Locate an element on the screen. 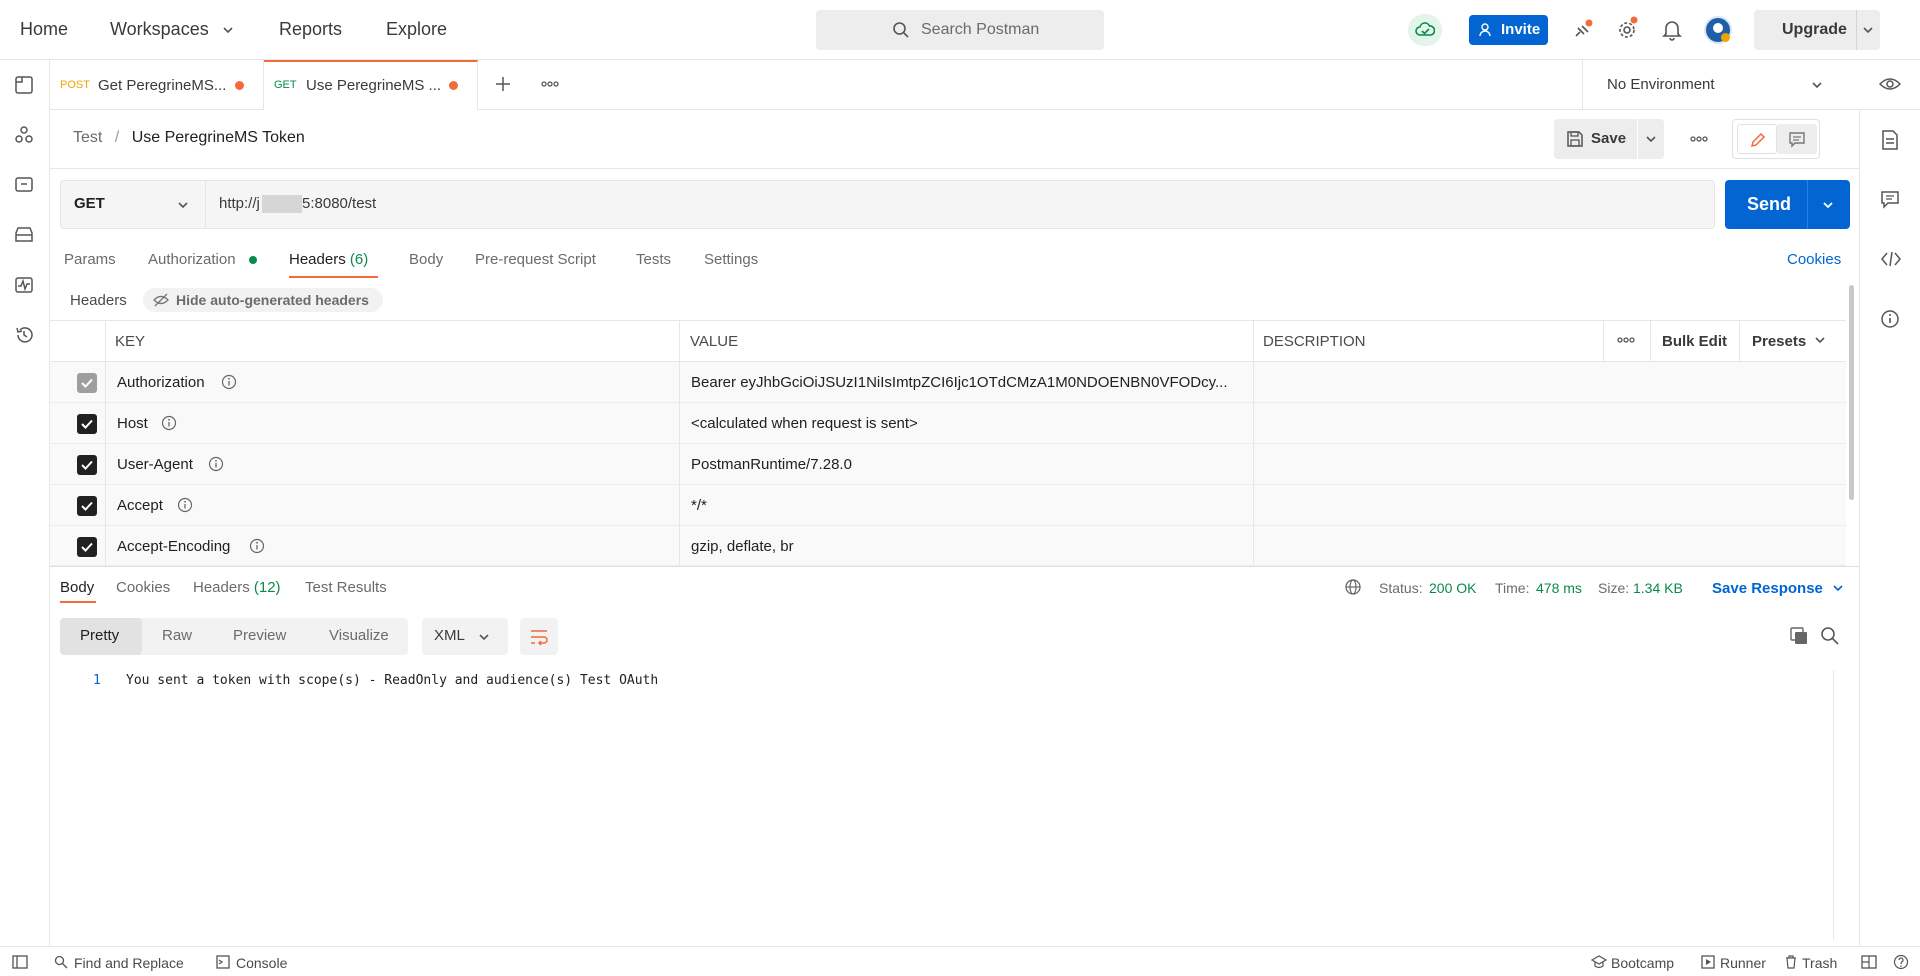  bulk-edit-button: Bulk Edit is located at coordinates (1694, 341).